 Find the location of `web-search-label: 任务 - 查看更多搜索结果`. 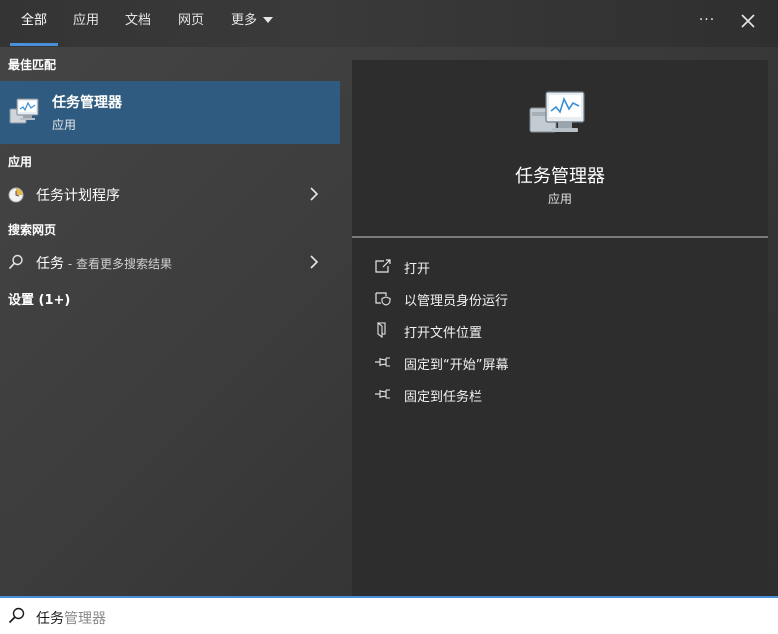

web-search-label: 任务 - 查看更多搜索结果 is located at coordinates (104, 263).